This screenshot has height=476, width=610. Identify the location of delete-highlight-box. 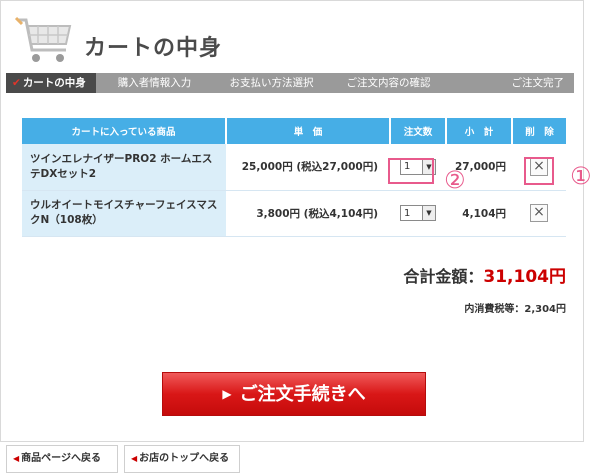
(539, 171).